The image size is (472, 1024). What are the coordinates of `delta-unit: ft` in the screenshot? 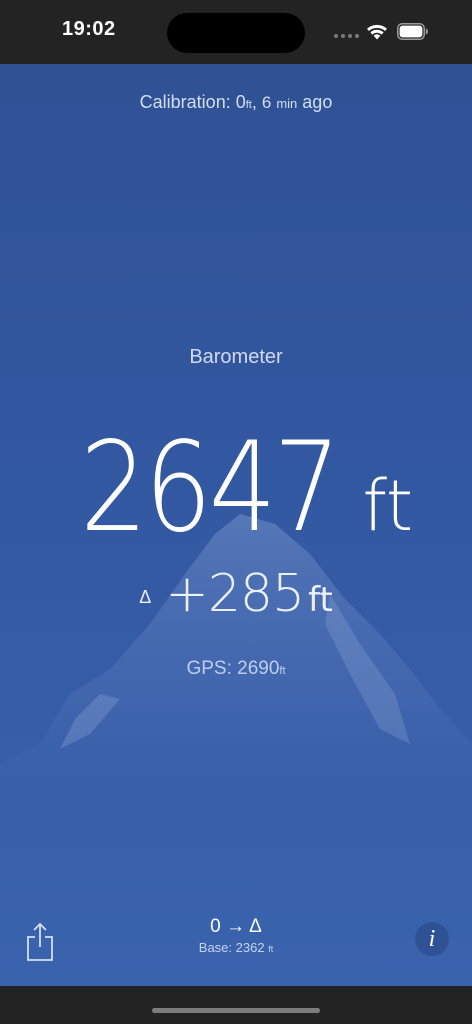 It's located at (320, 600).